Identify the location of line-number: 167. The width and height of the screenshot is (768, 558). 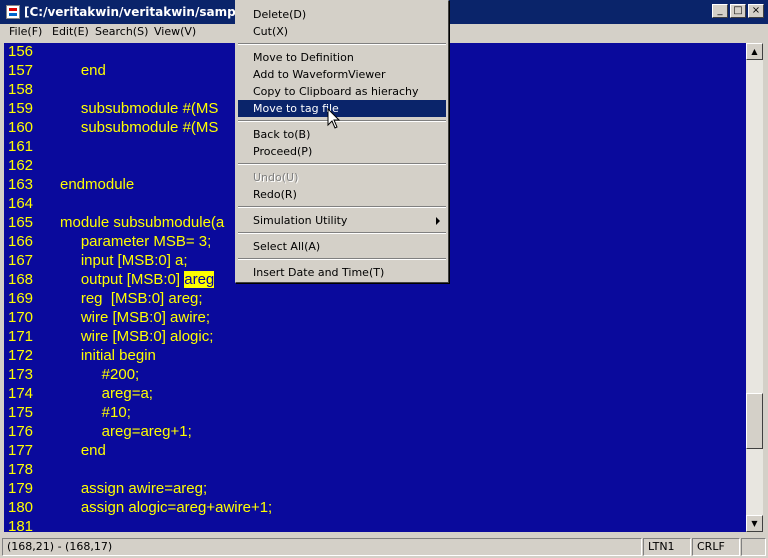
(21, 260).